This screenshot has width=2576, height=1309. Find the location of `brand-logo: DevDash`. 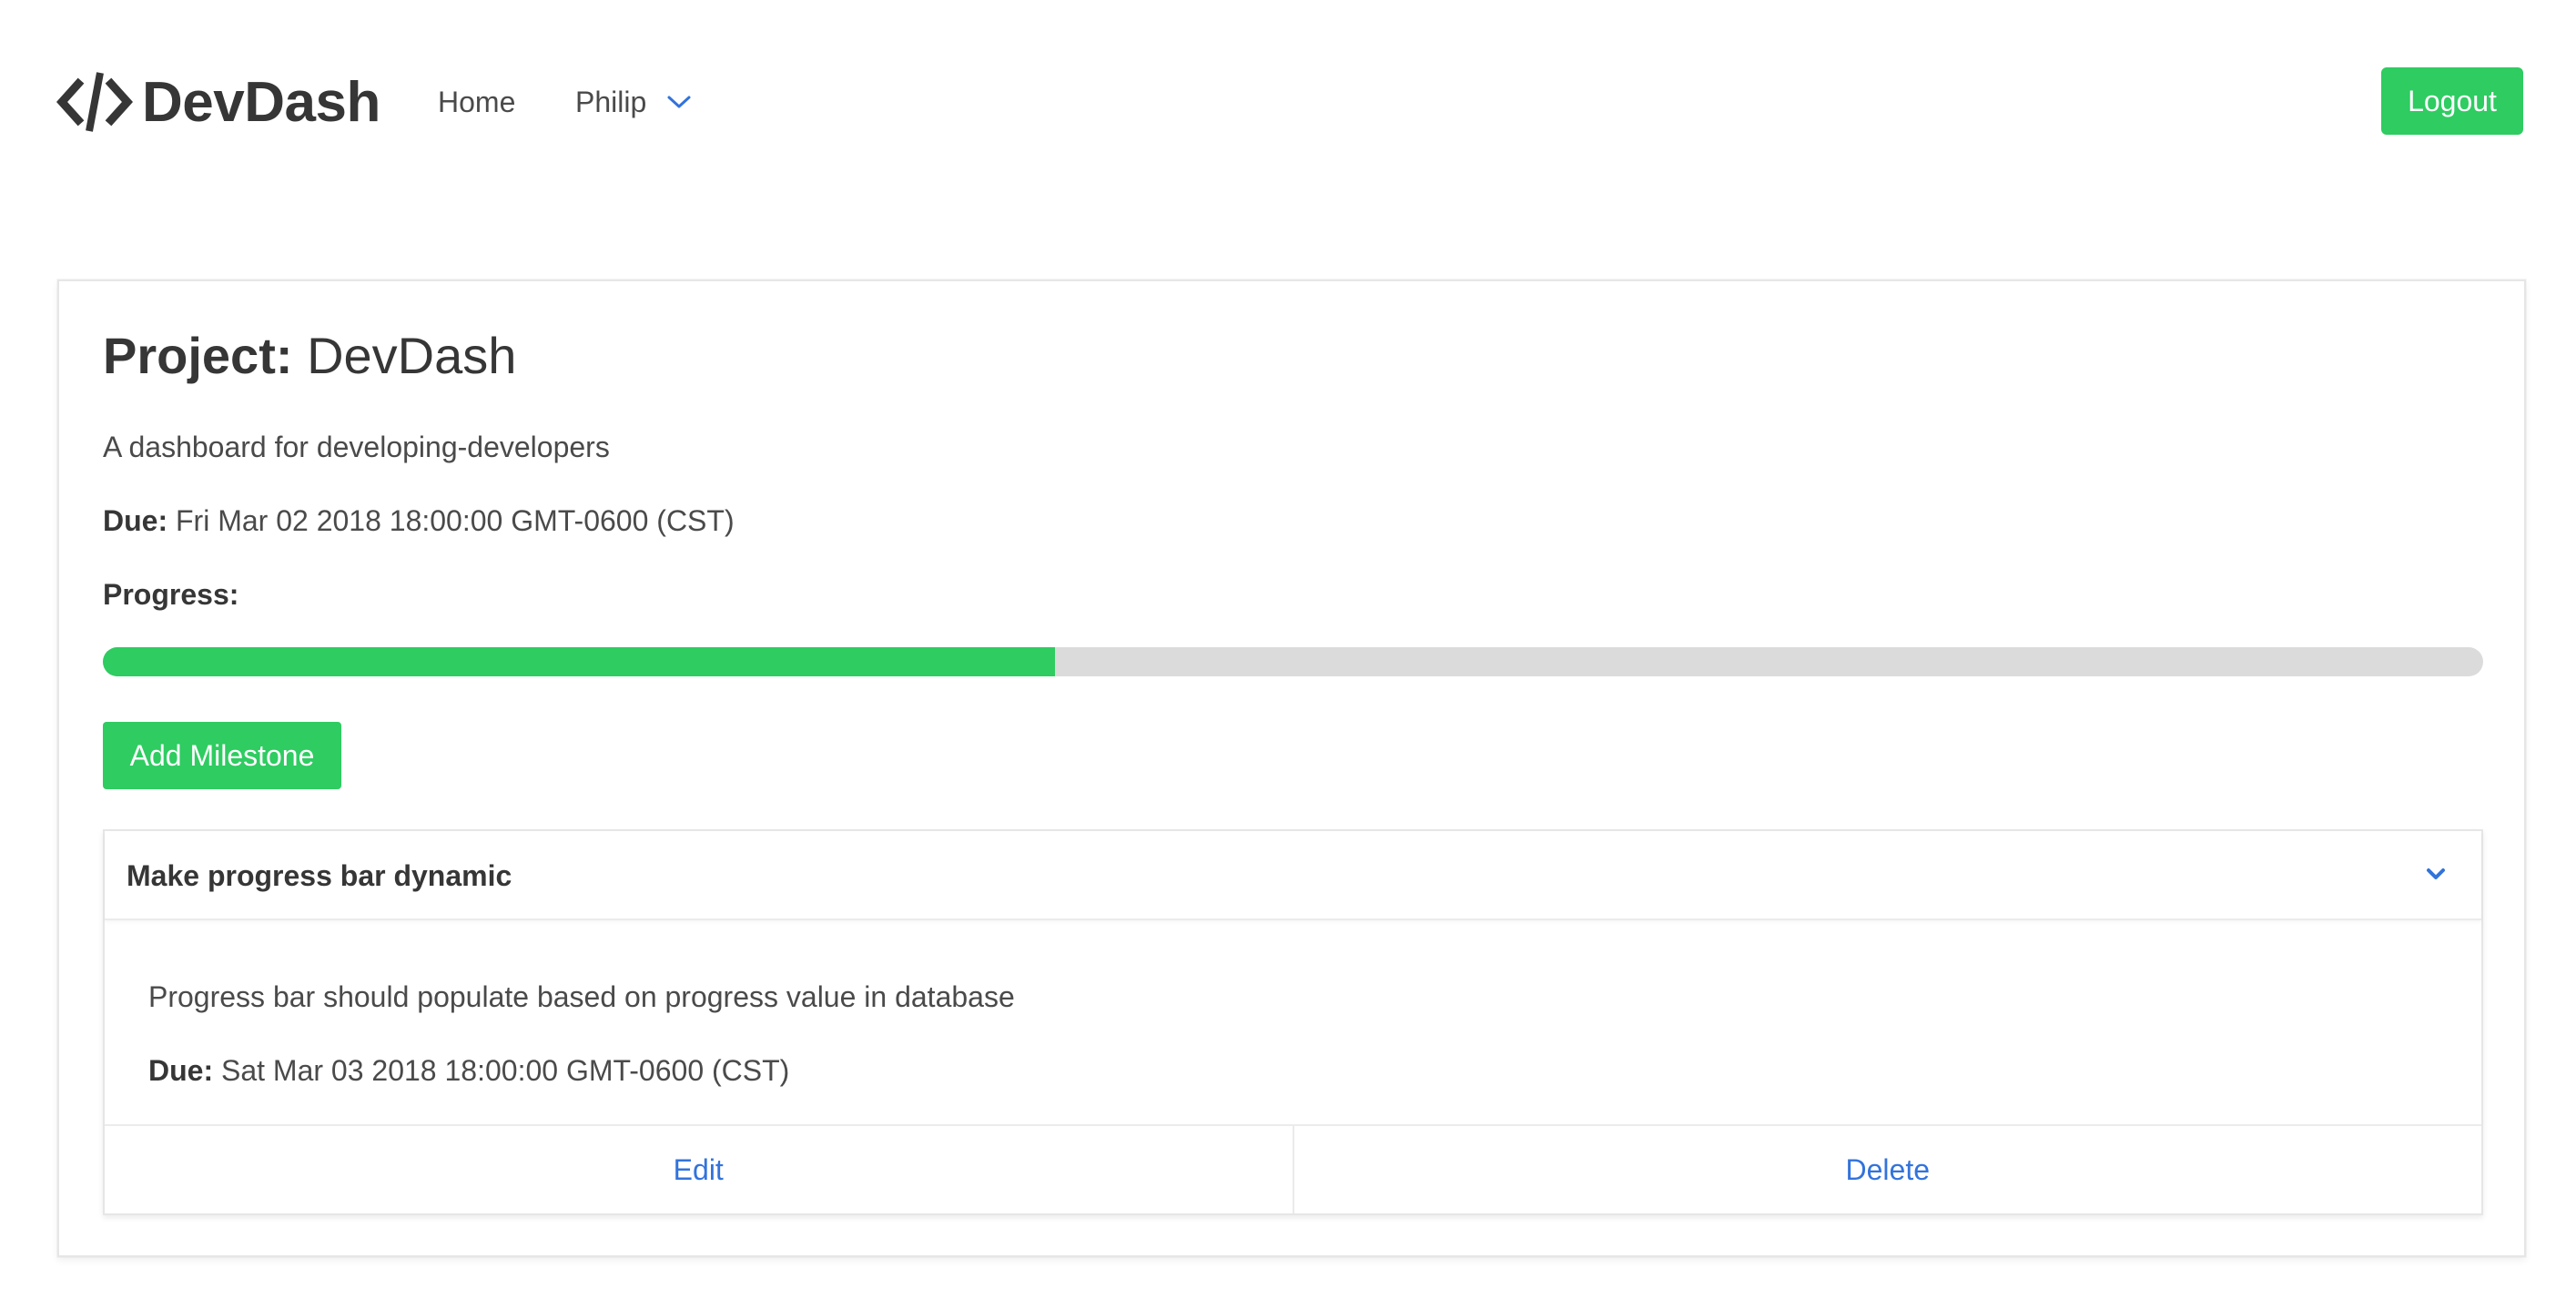

brand-logo: DevDash is located at coordinates (218, 102).